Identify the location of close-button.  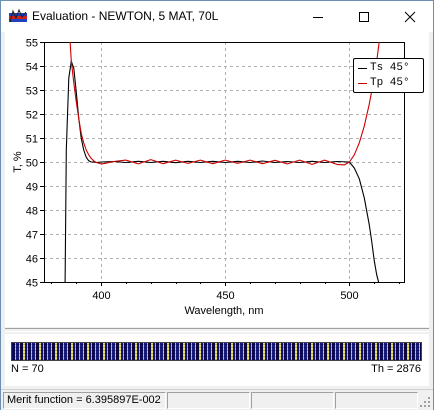
(410, 16).